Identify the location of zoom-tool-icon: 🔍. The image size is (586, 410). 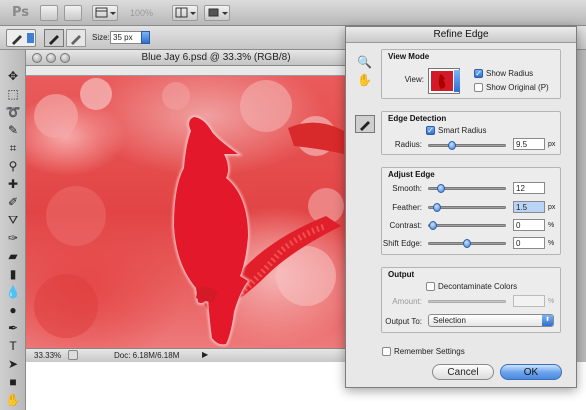
(364, 62).